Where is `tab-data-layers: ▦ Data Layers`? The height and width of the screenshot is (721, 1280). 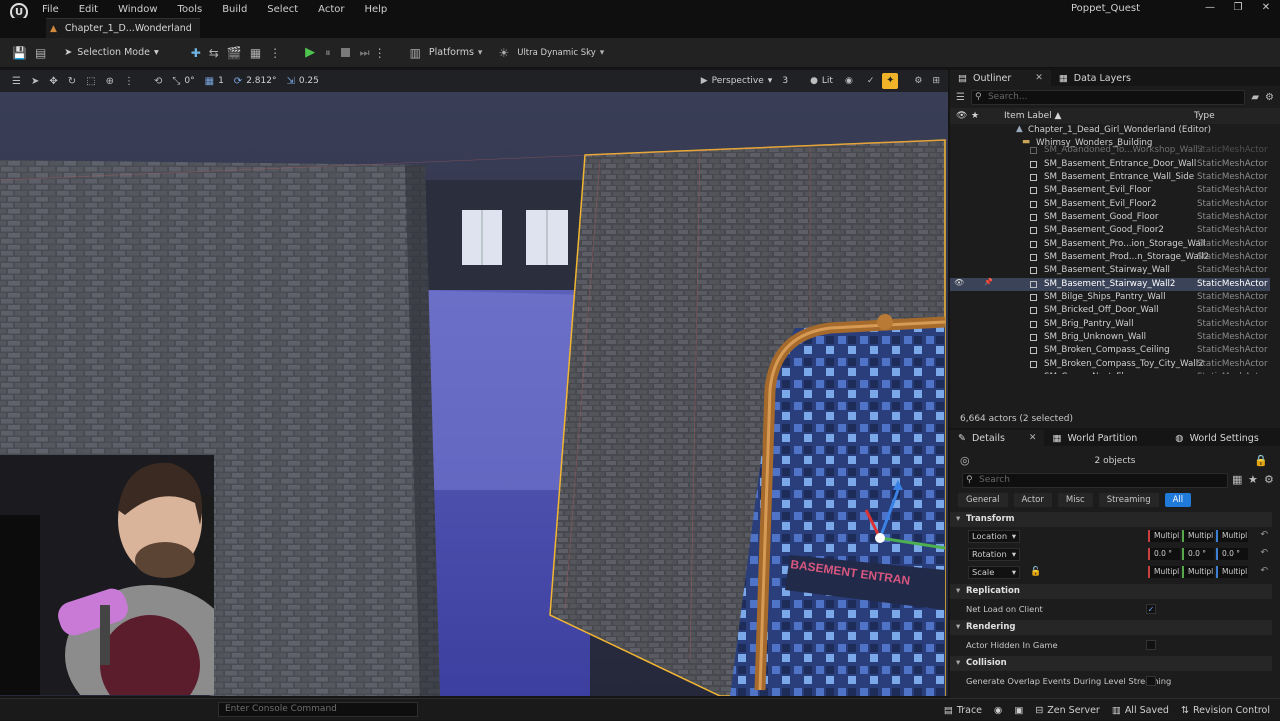 tab-data-layers: ▦ Data Layers is located at coordinates (1095, 78).